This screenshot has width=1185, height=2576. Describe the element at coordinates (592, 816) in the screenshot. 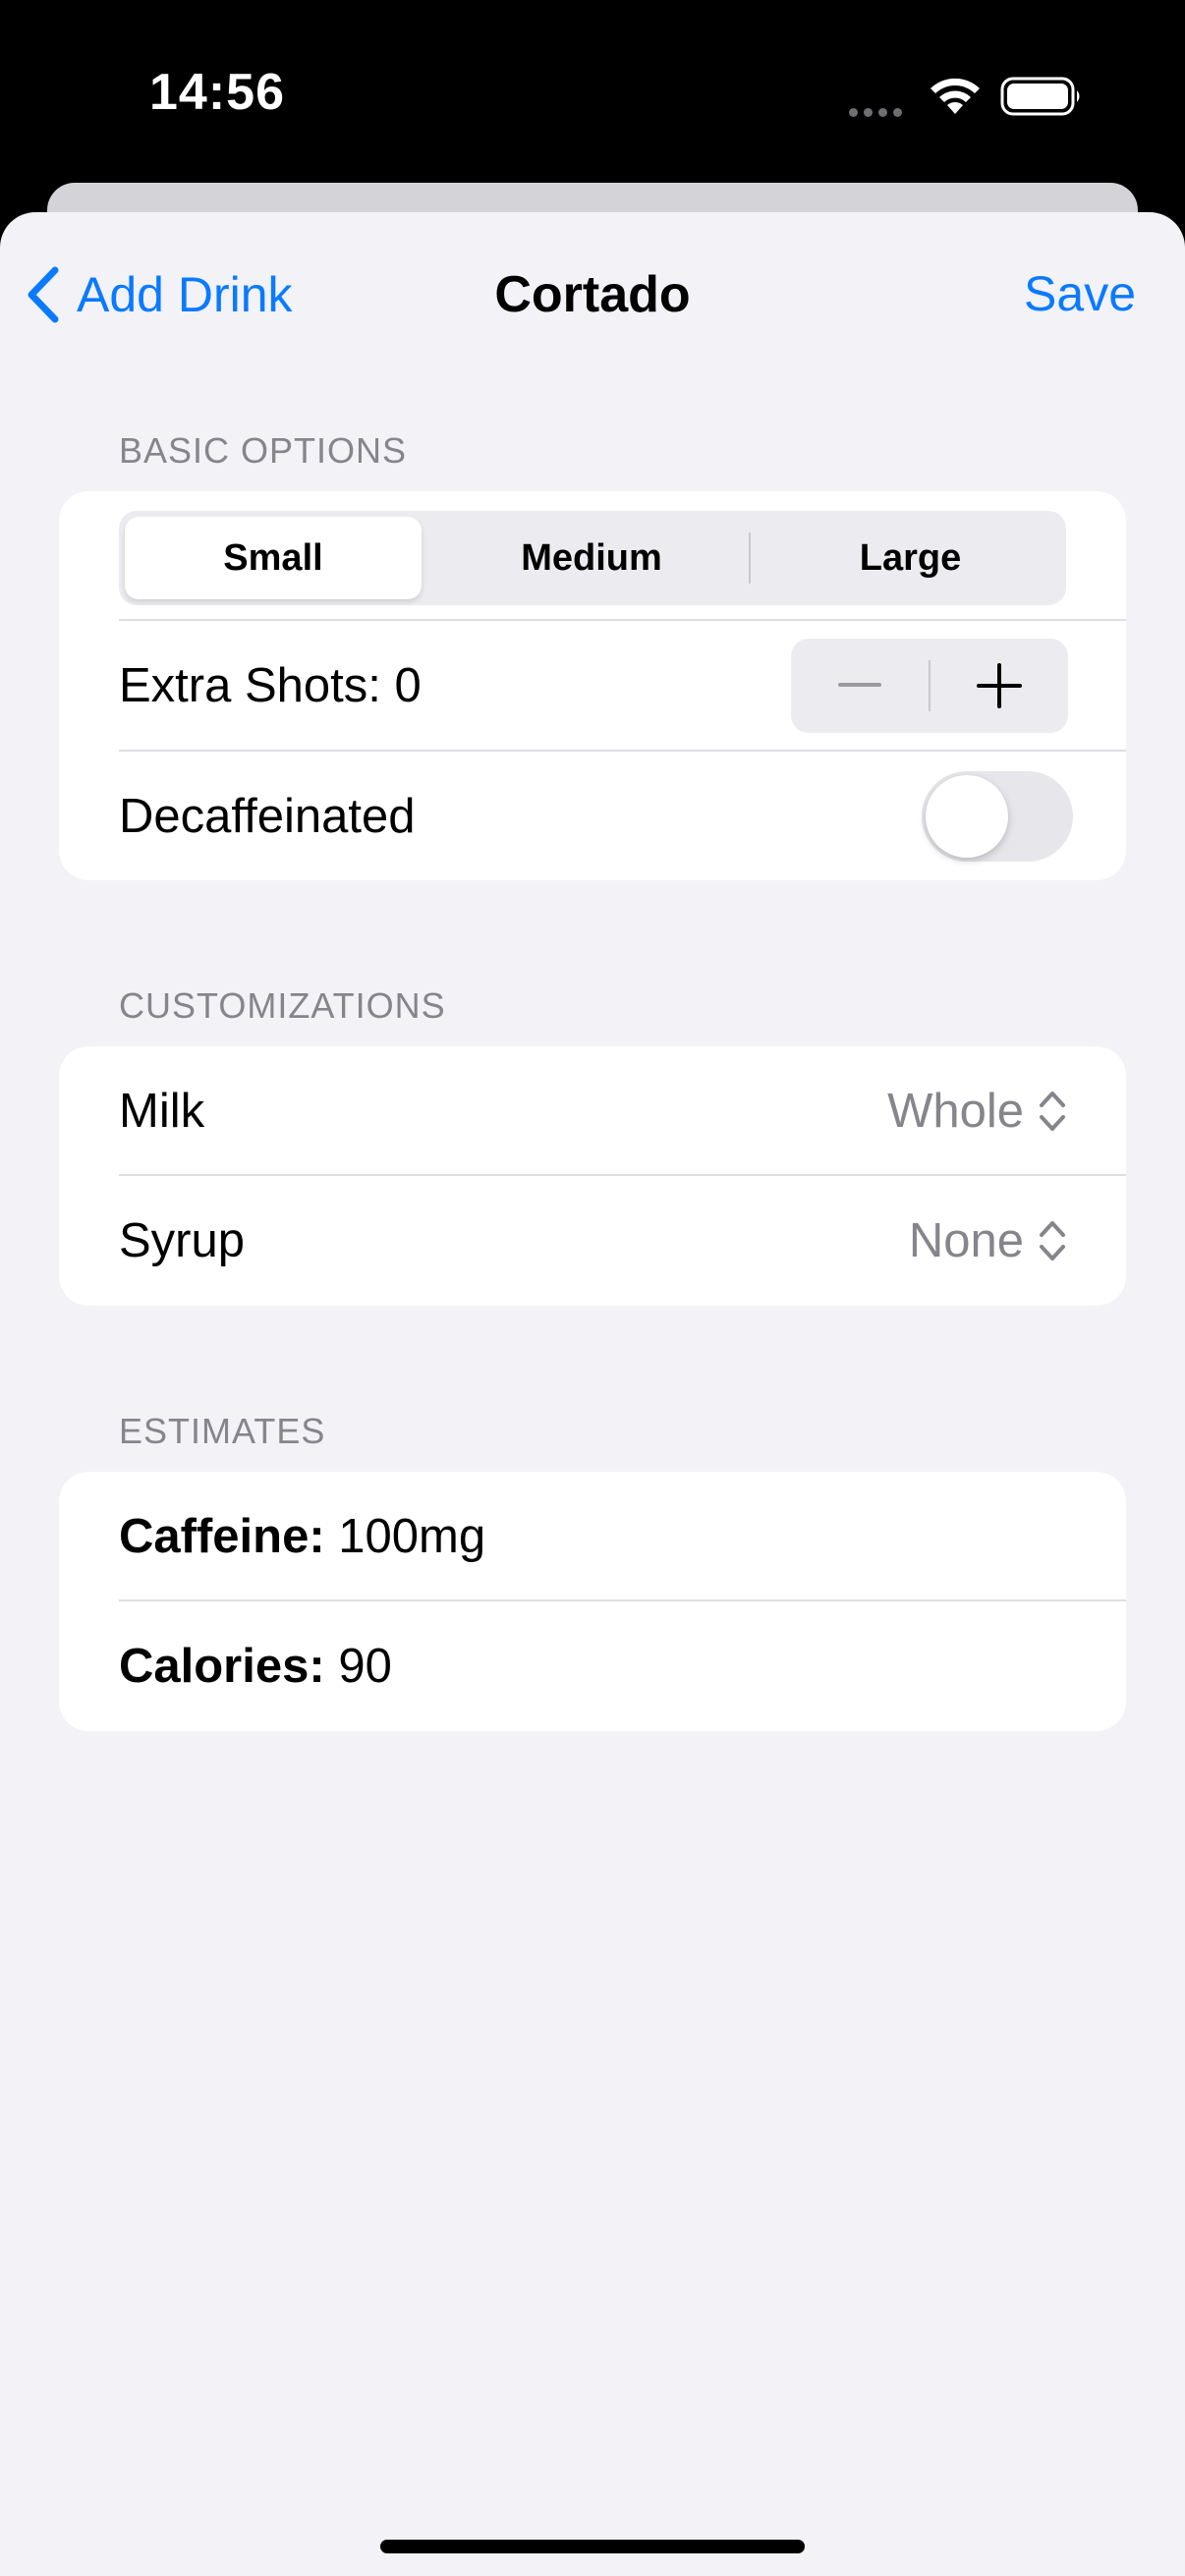

I see `decaf-row: Decaffeinated` at that location.